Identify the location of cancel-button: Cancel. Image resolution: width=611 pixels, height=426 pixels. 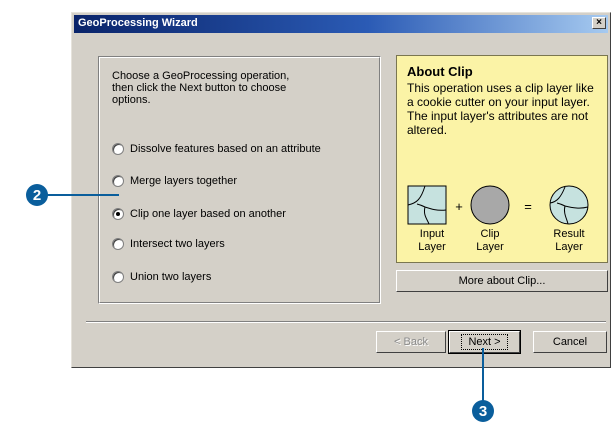
(570, 342).